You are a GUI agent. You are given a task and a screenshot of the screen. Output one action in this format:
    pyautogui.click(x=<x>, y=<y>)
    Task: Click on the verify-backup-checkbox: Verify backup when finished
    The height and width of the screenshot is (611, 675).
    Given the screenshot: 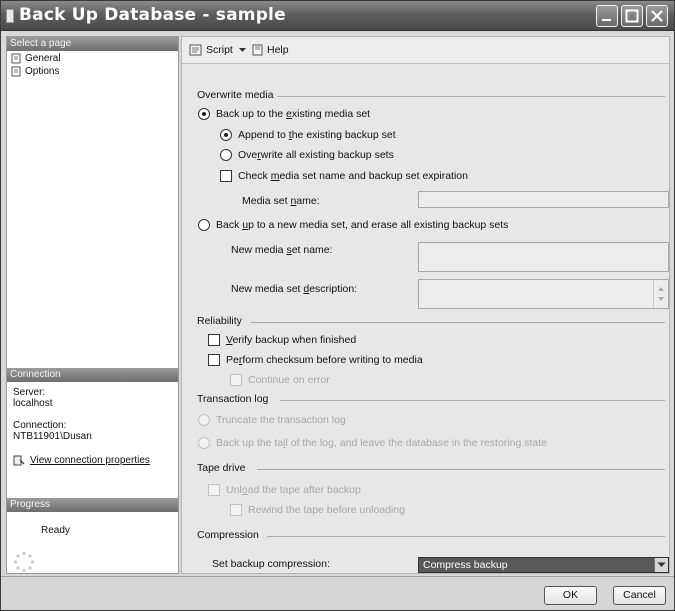 What is the action you would take?
    pyautogui.click(x=282, y=340)
    